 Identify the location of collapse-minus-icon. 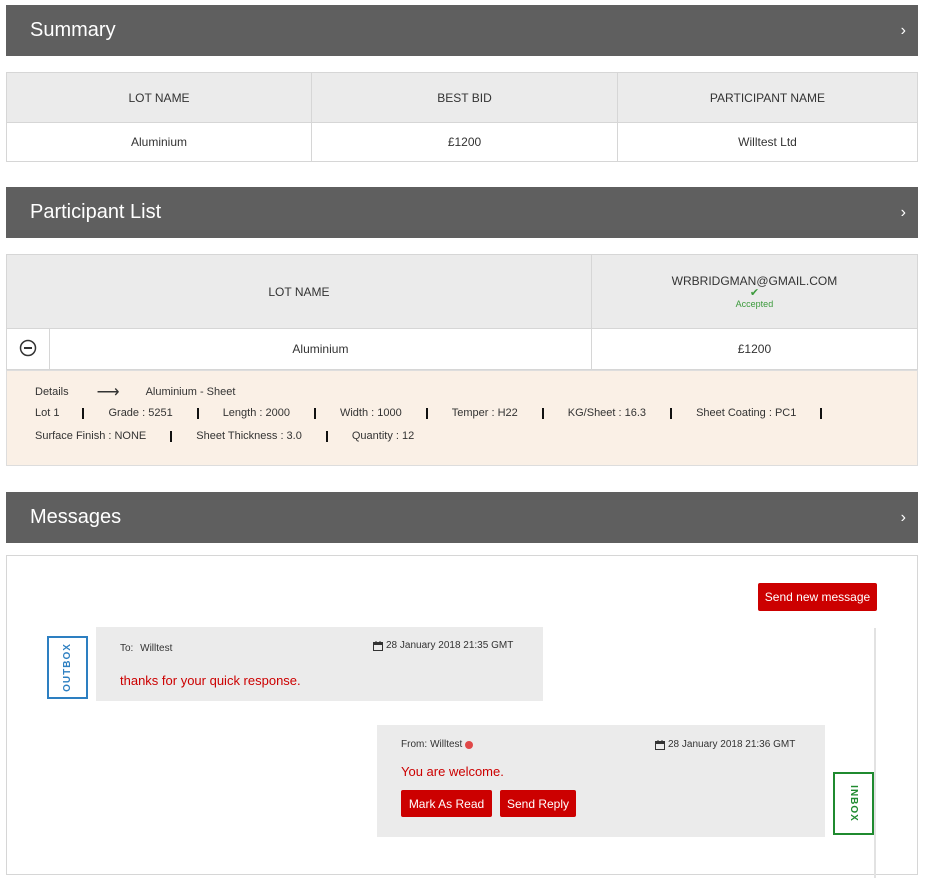
(28, 348).